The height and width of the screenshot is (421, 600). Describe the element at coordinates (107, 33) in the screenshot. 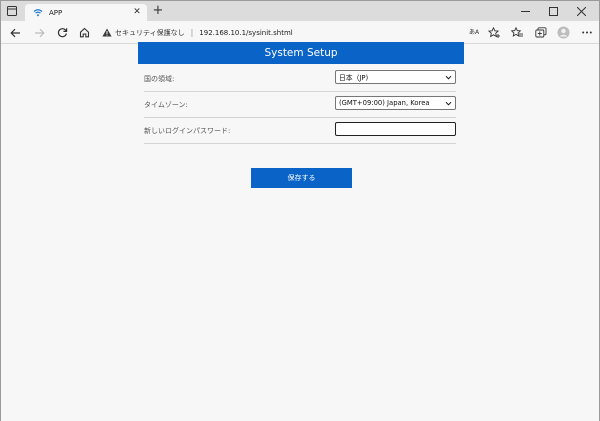

I see `warning-icon` at that location.